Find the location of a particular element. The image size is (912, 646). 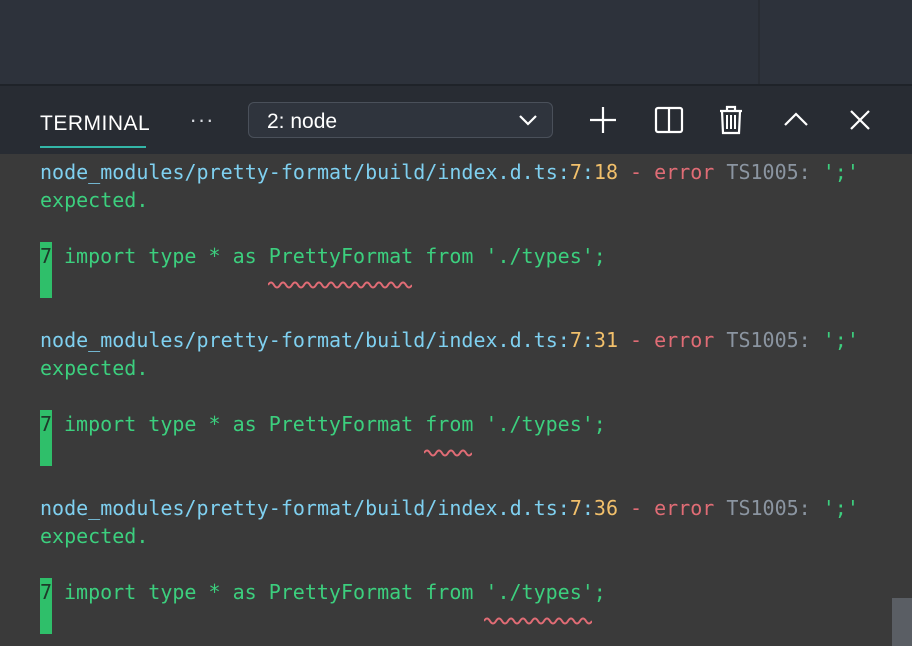

trash-icon is located at coordinates (731, 120).